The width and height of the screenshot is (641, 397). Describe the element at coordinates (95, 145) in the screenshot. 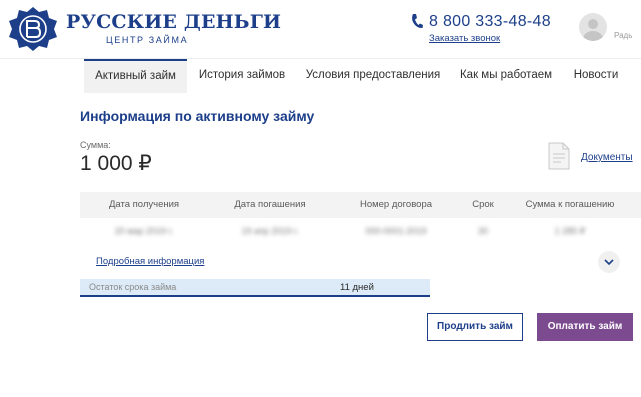

I see `sum-label: Сумма:` at that location.